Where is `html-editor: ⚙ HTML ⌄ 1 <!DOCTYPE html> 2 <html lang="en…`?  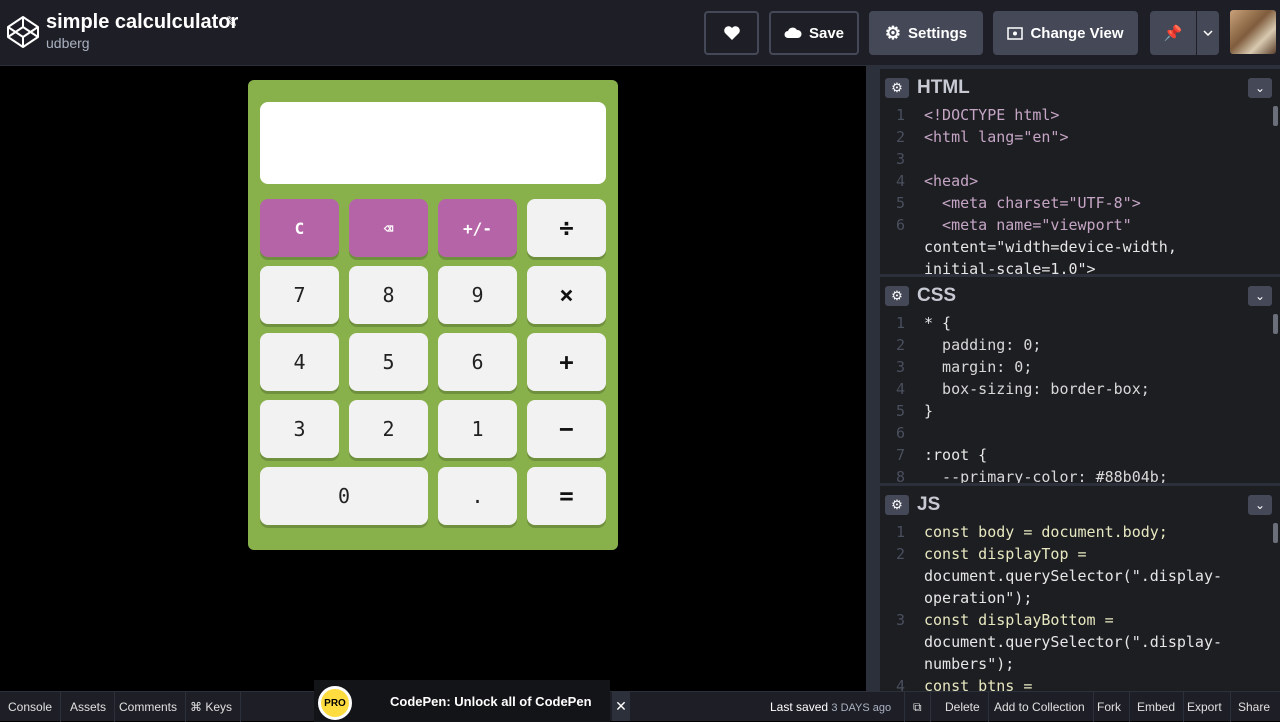 html-editor: ⚙ HTML ⌄ 1 <!DOCTYPE html> 2 <html lang="en… is located at coordinates (1080, 170).